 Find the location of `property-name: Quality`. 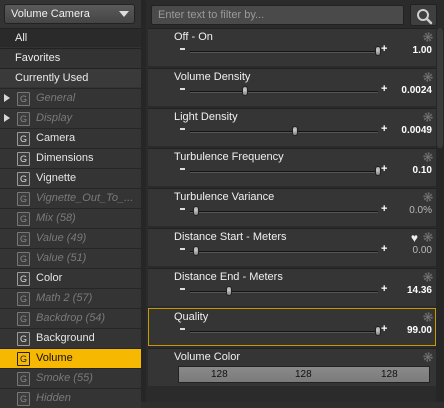

property-name: Quality is located at coordinates (191, 317).